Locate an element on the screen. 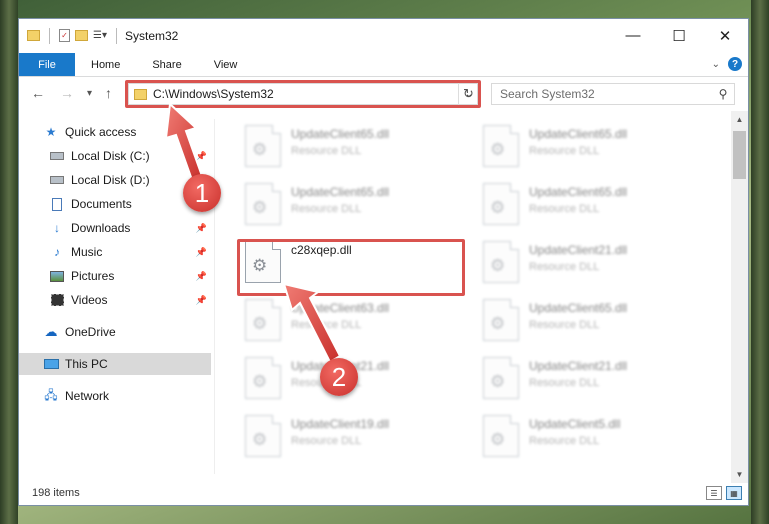  file-item: ⚙ UpdateClient5.dll Resource DLL is located at coordinates (592, 439).